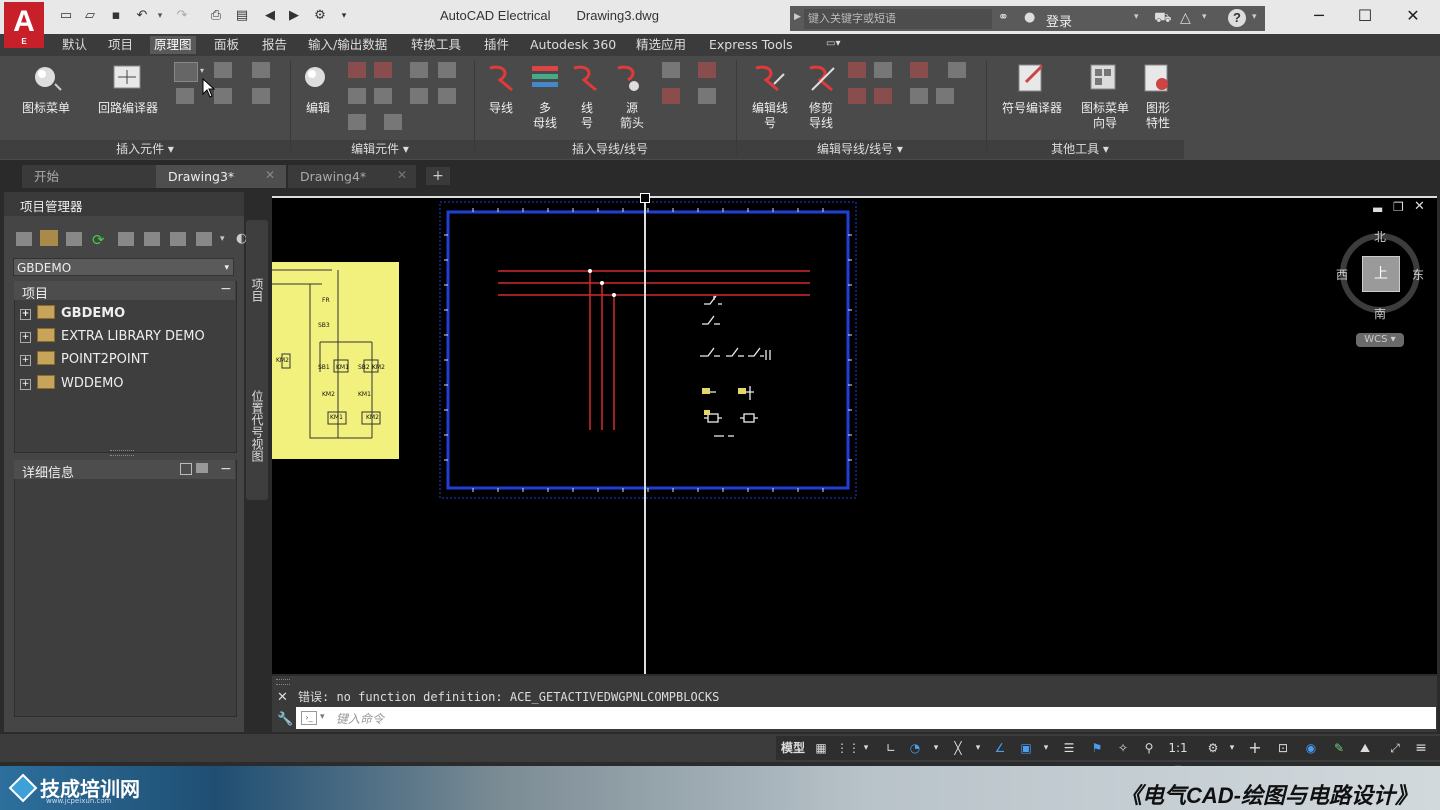  I want to click on tab-project: 项目, so click(120, 45).